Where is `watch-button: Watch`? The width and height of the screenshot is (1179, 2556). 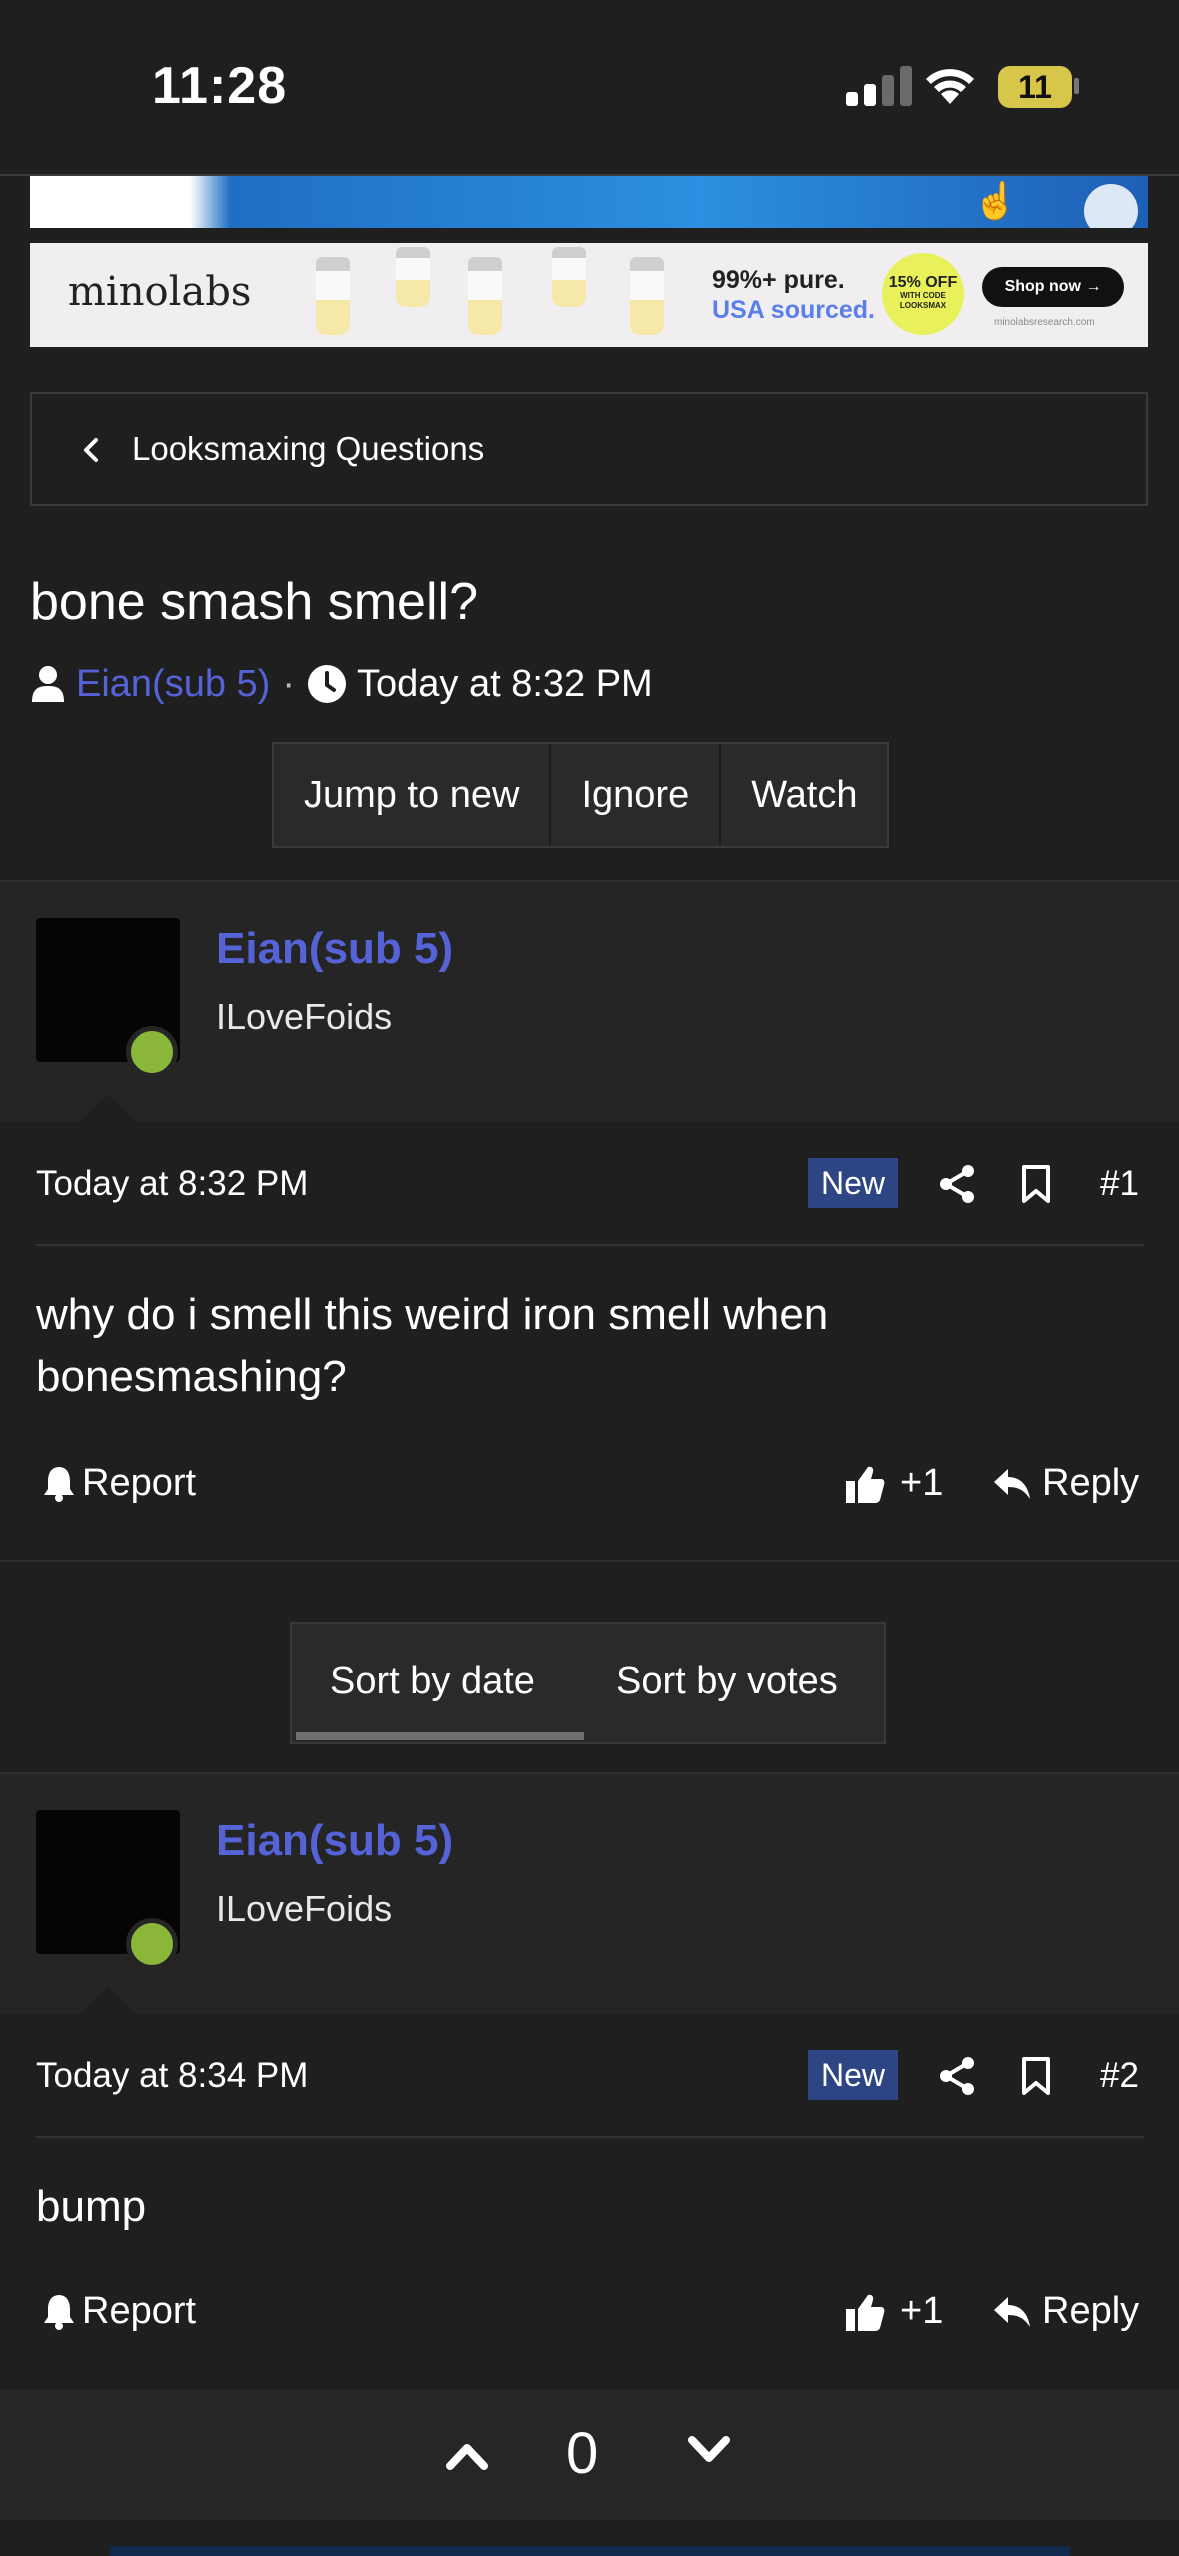 watch-button: Watch is located at coordinates (804, 795).